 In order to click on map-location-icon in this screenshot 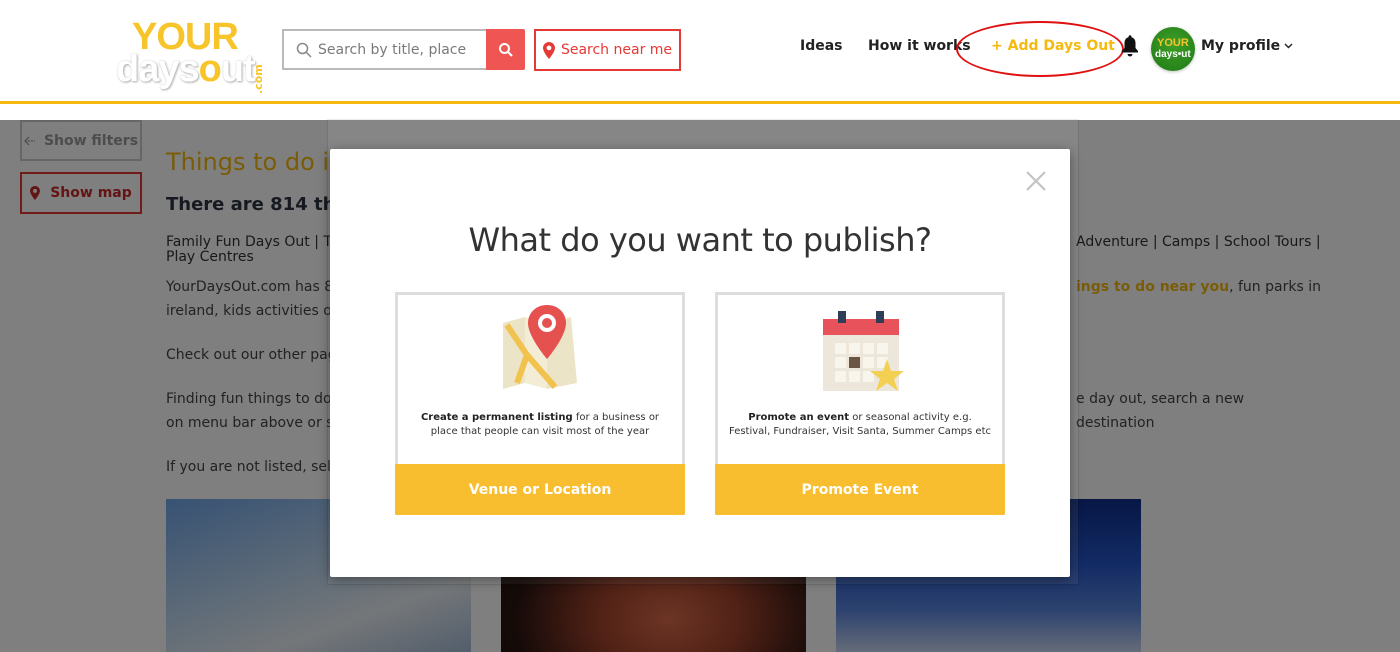, I will do `click(540, 347)`.